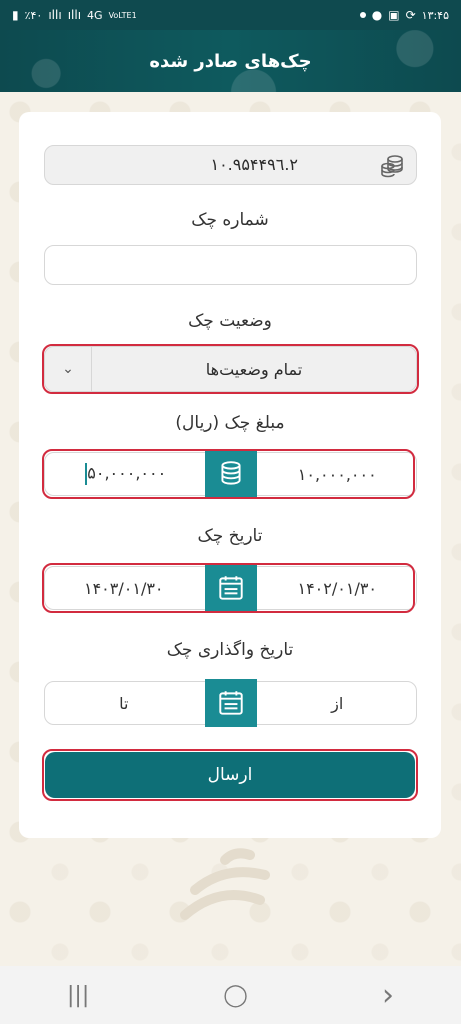 The width and height of the screenshot is (461, 1024). What do you see at coordinates (362, 15) in the screenshot?
I see `notification-dot-icon` at bounding box center [362, 15].